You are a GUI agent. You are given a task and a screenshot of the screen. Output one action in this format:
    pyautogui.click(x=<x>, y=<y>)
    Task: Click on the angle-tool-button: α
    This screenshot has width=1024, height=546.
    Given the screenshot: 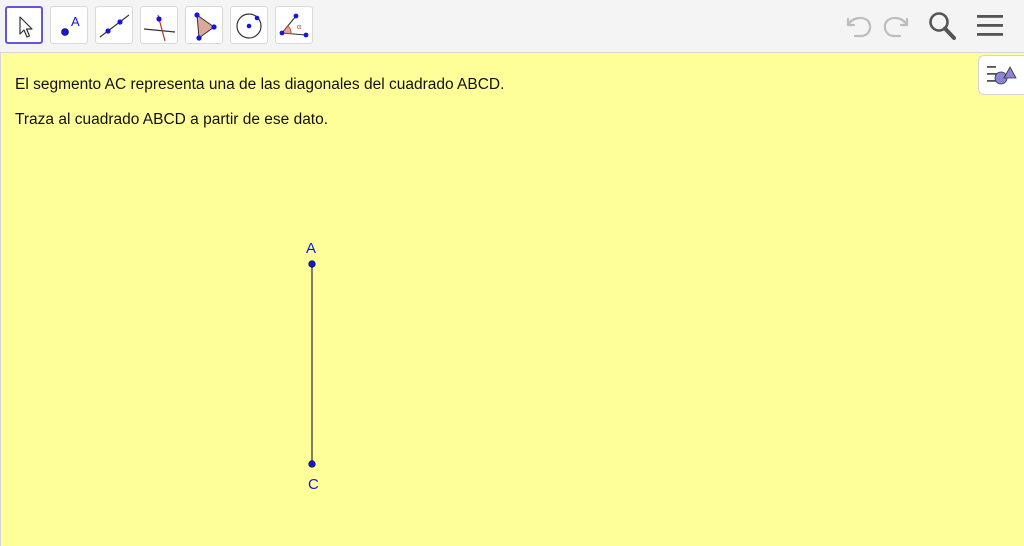 What is the action you would take?
    pyautogui.click(x=294, y=25)
    